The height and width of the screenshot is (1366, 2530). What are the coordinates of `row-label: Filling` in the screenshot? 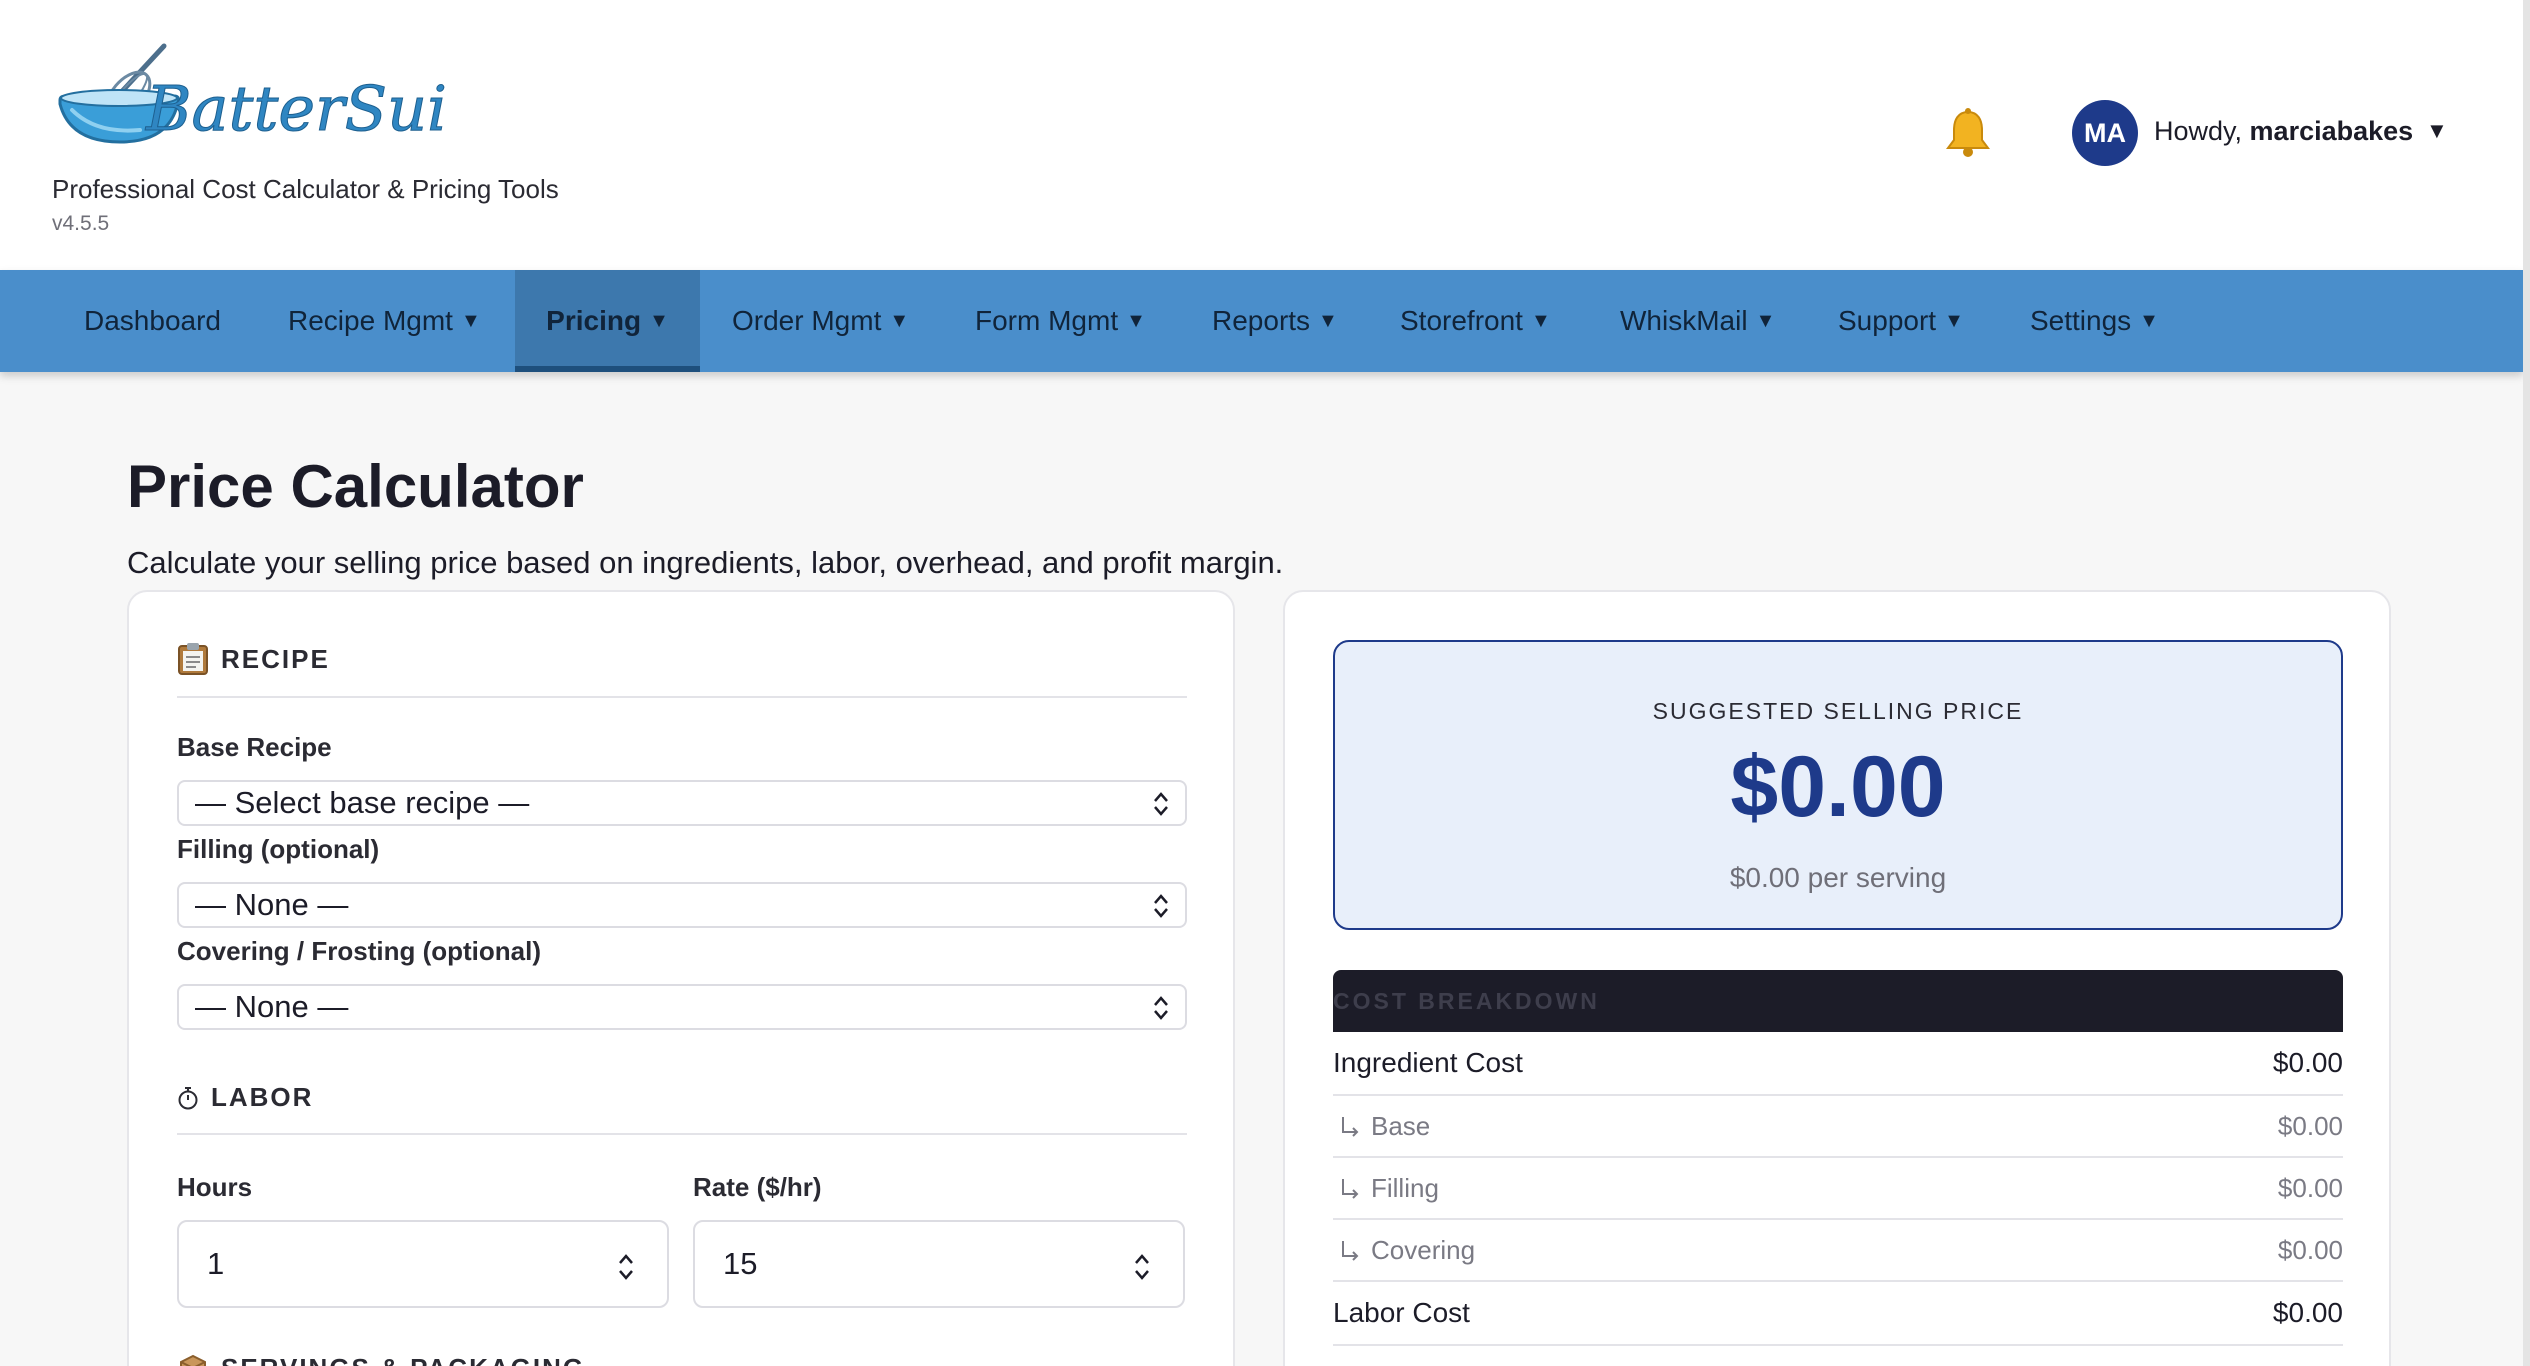 It's located at (1405, 1187).